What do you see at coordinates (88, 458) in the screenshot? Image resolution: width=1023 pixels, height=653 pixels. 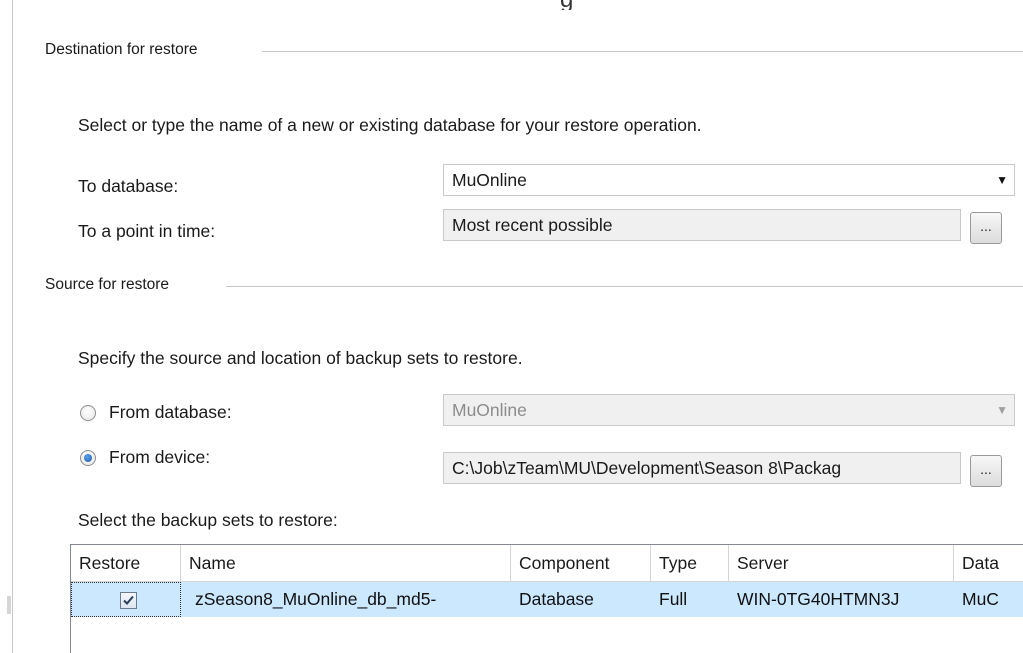 I see `from-device-radio` at bounding box center [88, 458].